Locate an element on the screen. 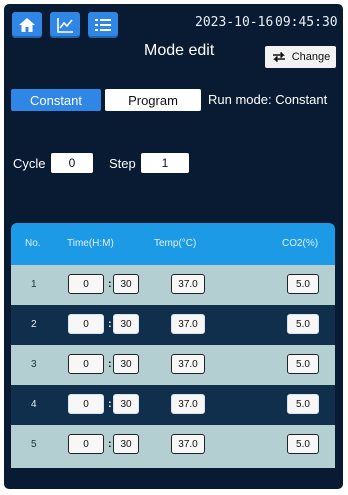 Image resolution: width=348 pixels, height=495 pixels. chart-button is located at coordinates (65, 25).